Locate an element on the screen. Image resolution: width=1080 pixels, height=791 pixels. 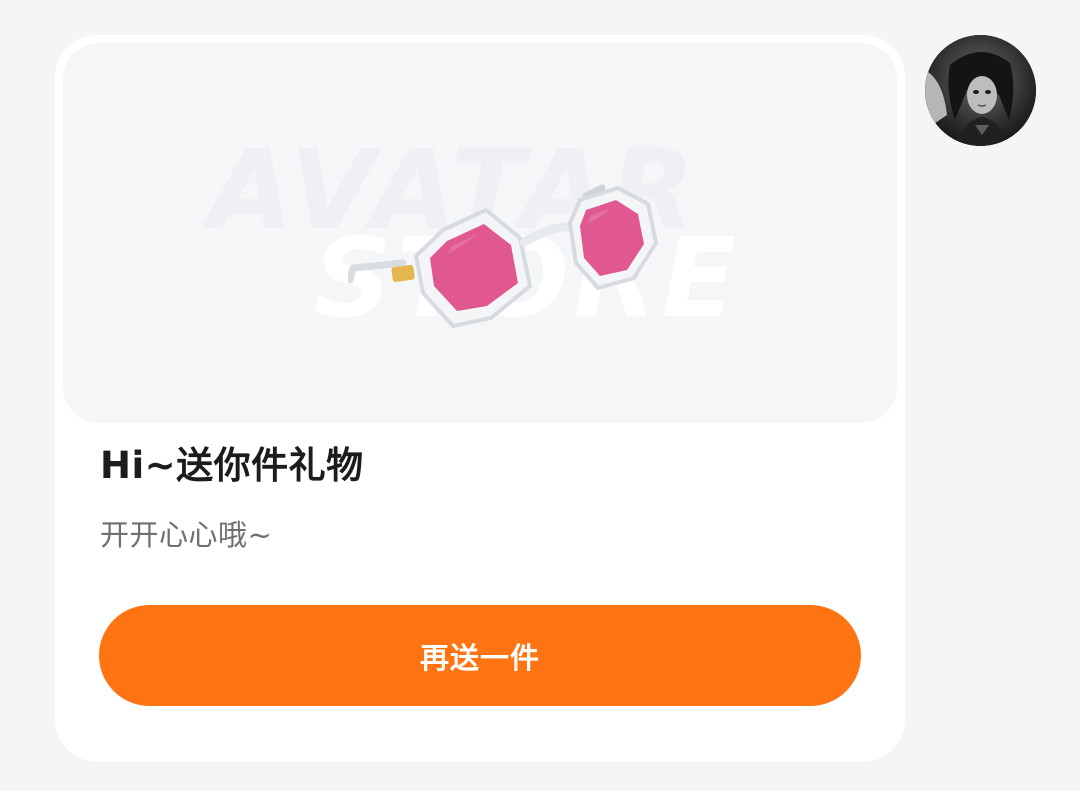
send-again-button: 再送一件 is located at coordinates (480, 655).